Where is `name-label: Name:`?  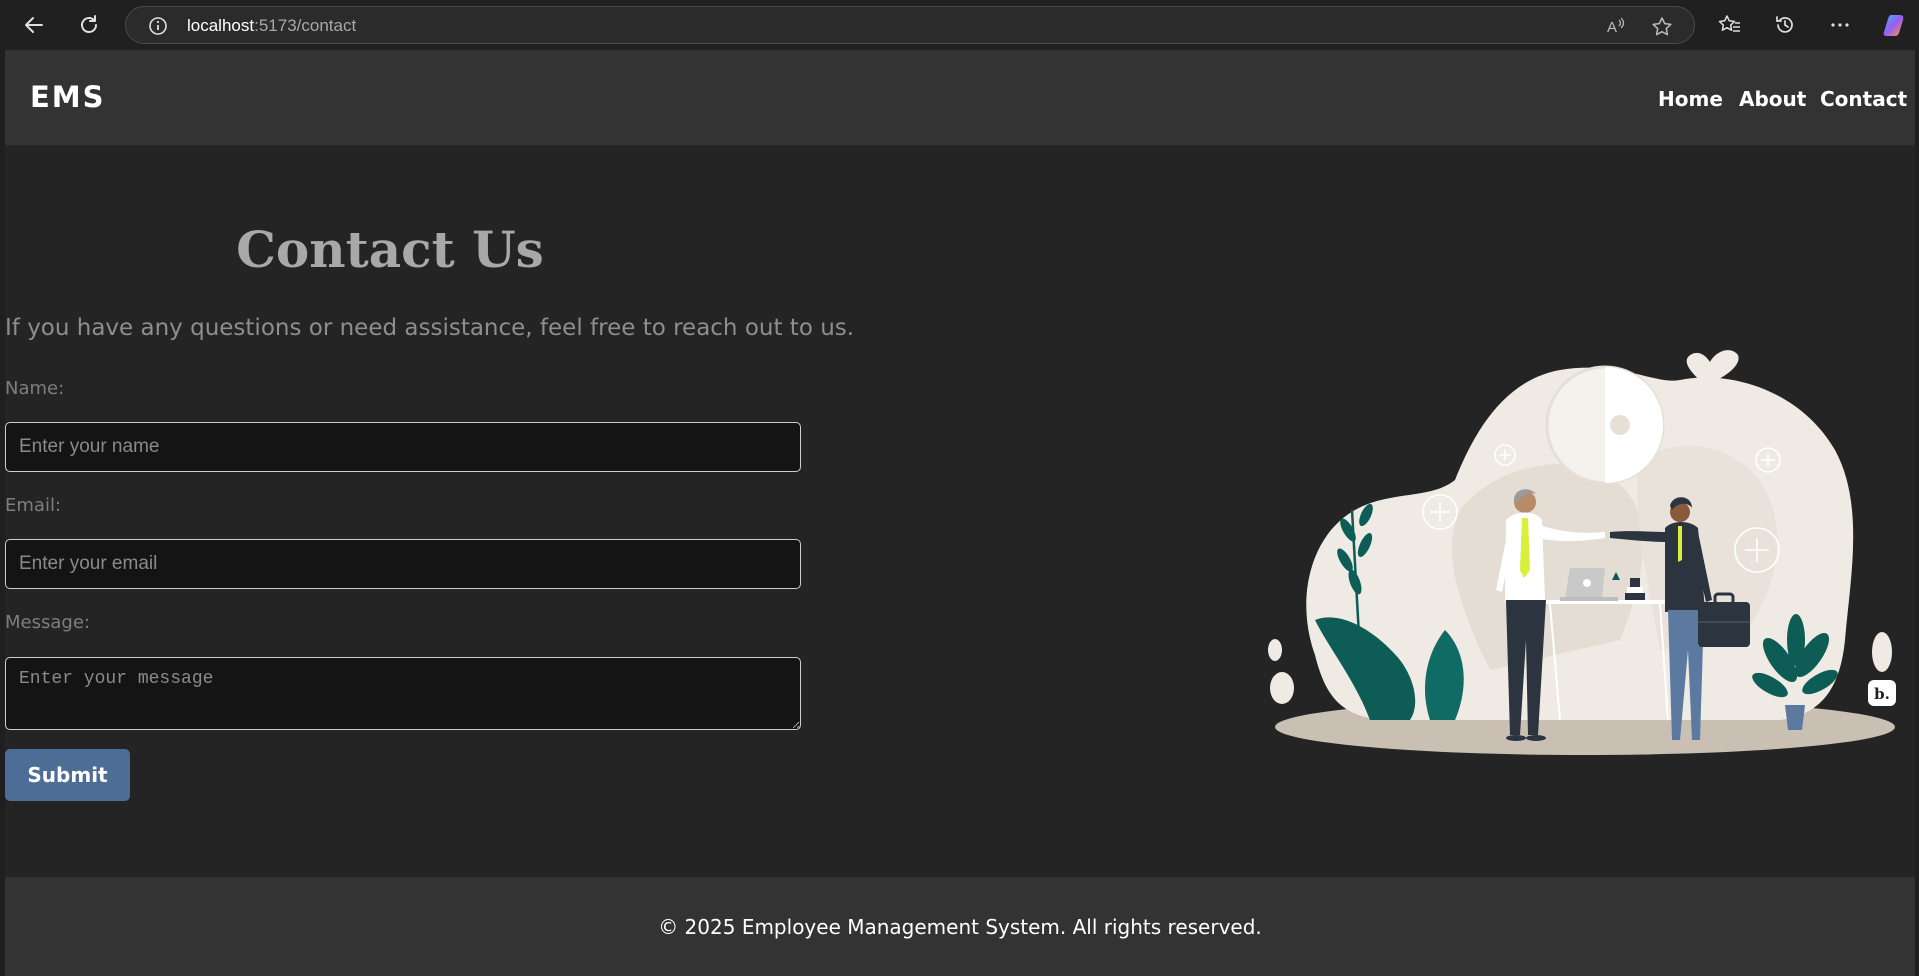 name-label: Name: is located at coordinates (35, 388).